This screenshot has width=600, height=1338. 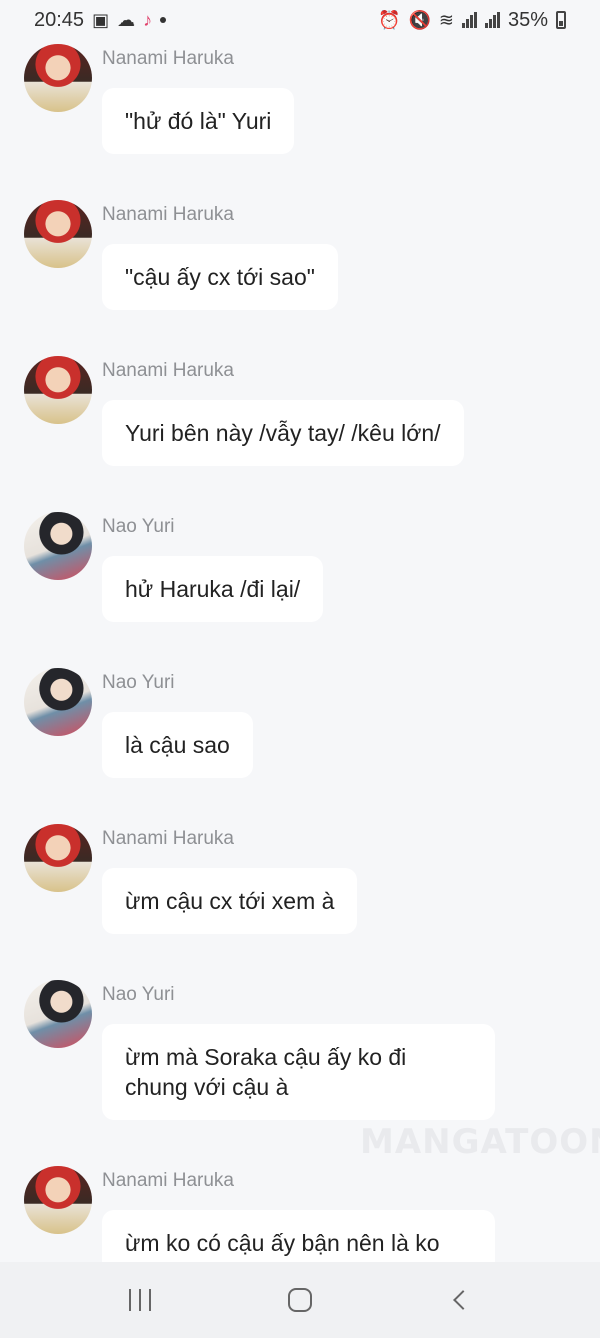 What do you see at coordinates (561, 20) in the screenshot?
I see `battery-icon` at bounding box center [561, 20].